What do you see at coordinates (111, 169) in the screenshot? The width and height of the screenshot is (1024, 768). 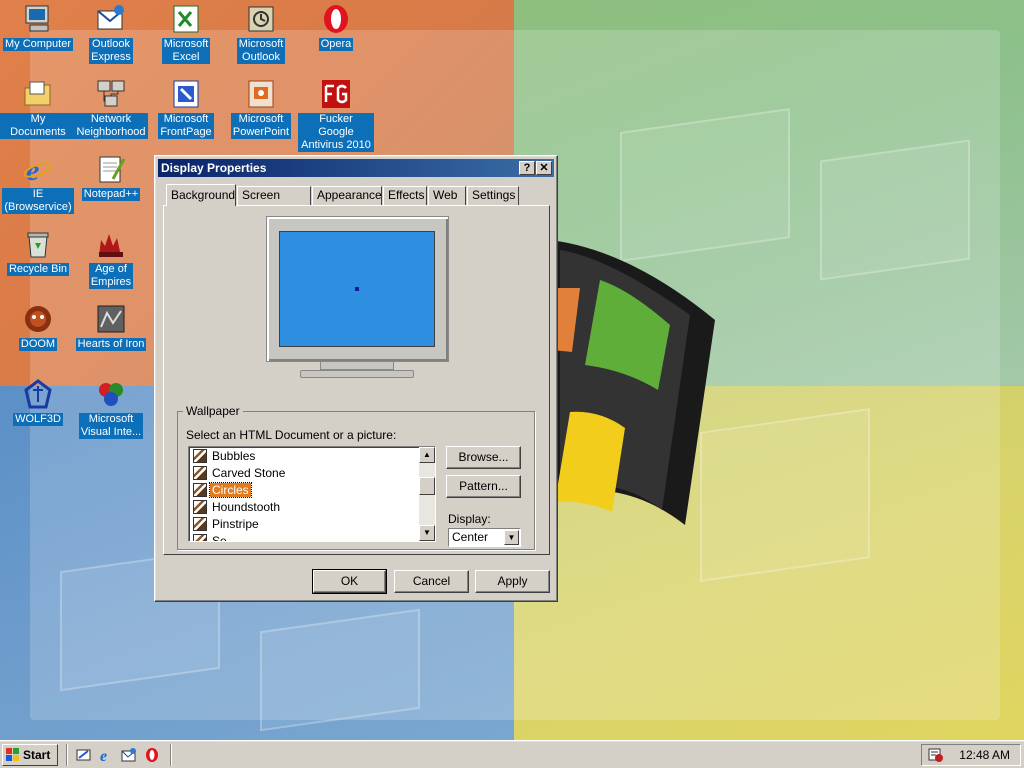 I see `notepad-icon` at bounding box center [111, 169].